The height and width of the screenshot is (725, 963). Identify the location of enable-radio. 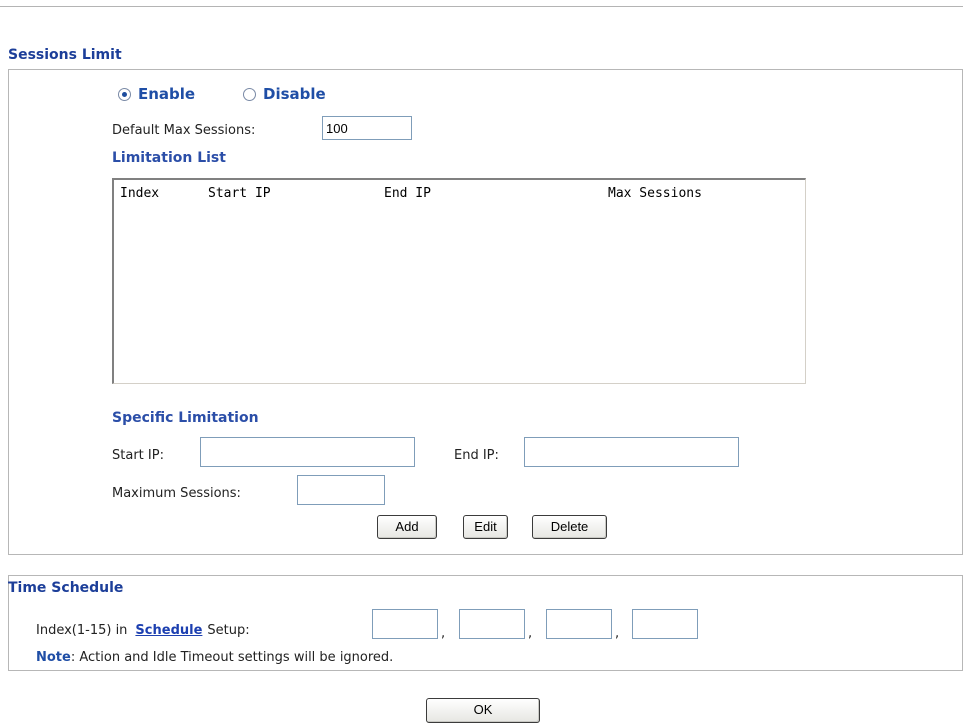
(124, 94).